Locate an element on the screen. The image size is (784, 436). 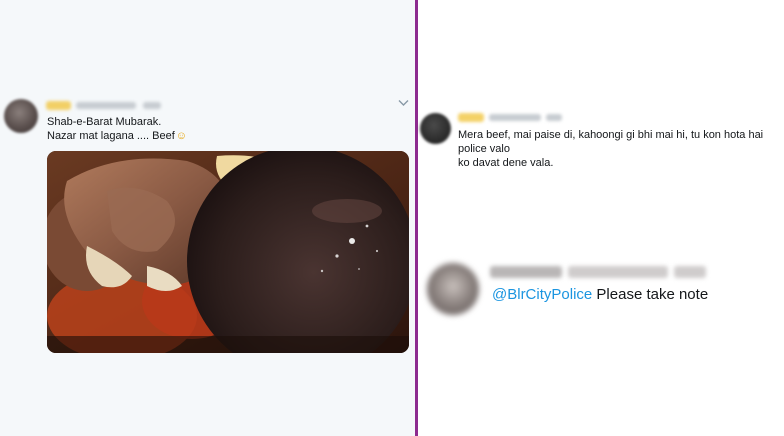
right-author-name-redacted is located at coordinates (471, 117).